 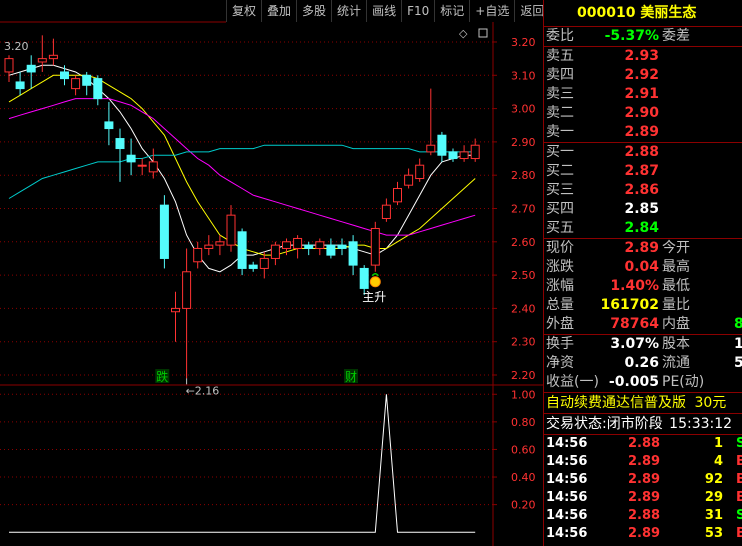 What do you see at coordinates (244, 11) in the screenshot?
I see `restore-rights-button: 复权` at bounding box center [244, 11].